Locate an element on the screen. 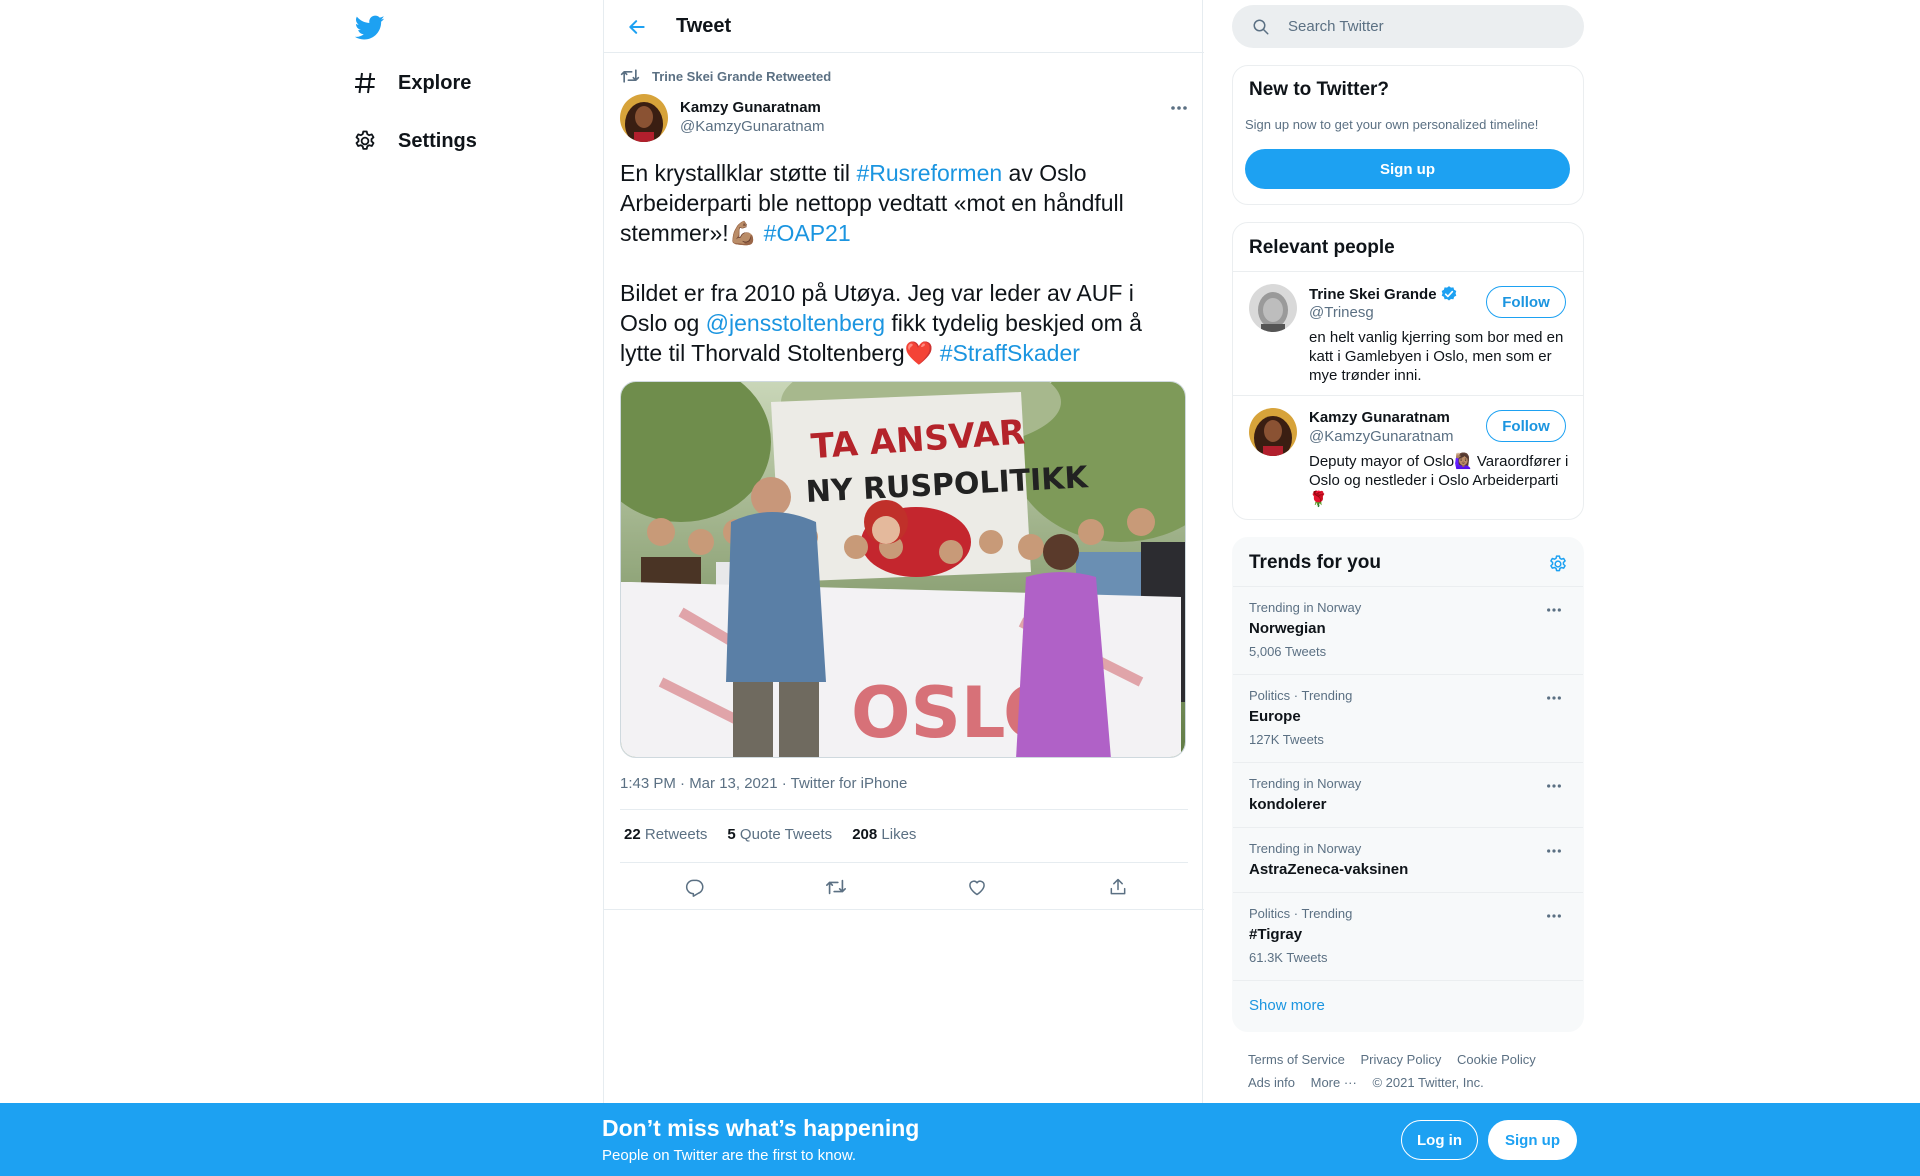  trend-item: Trending in Norway AstraZeneca-vaksinen is located at coordinates (1408, 859).